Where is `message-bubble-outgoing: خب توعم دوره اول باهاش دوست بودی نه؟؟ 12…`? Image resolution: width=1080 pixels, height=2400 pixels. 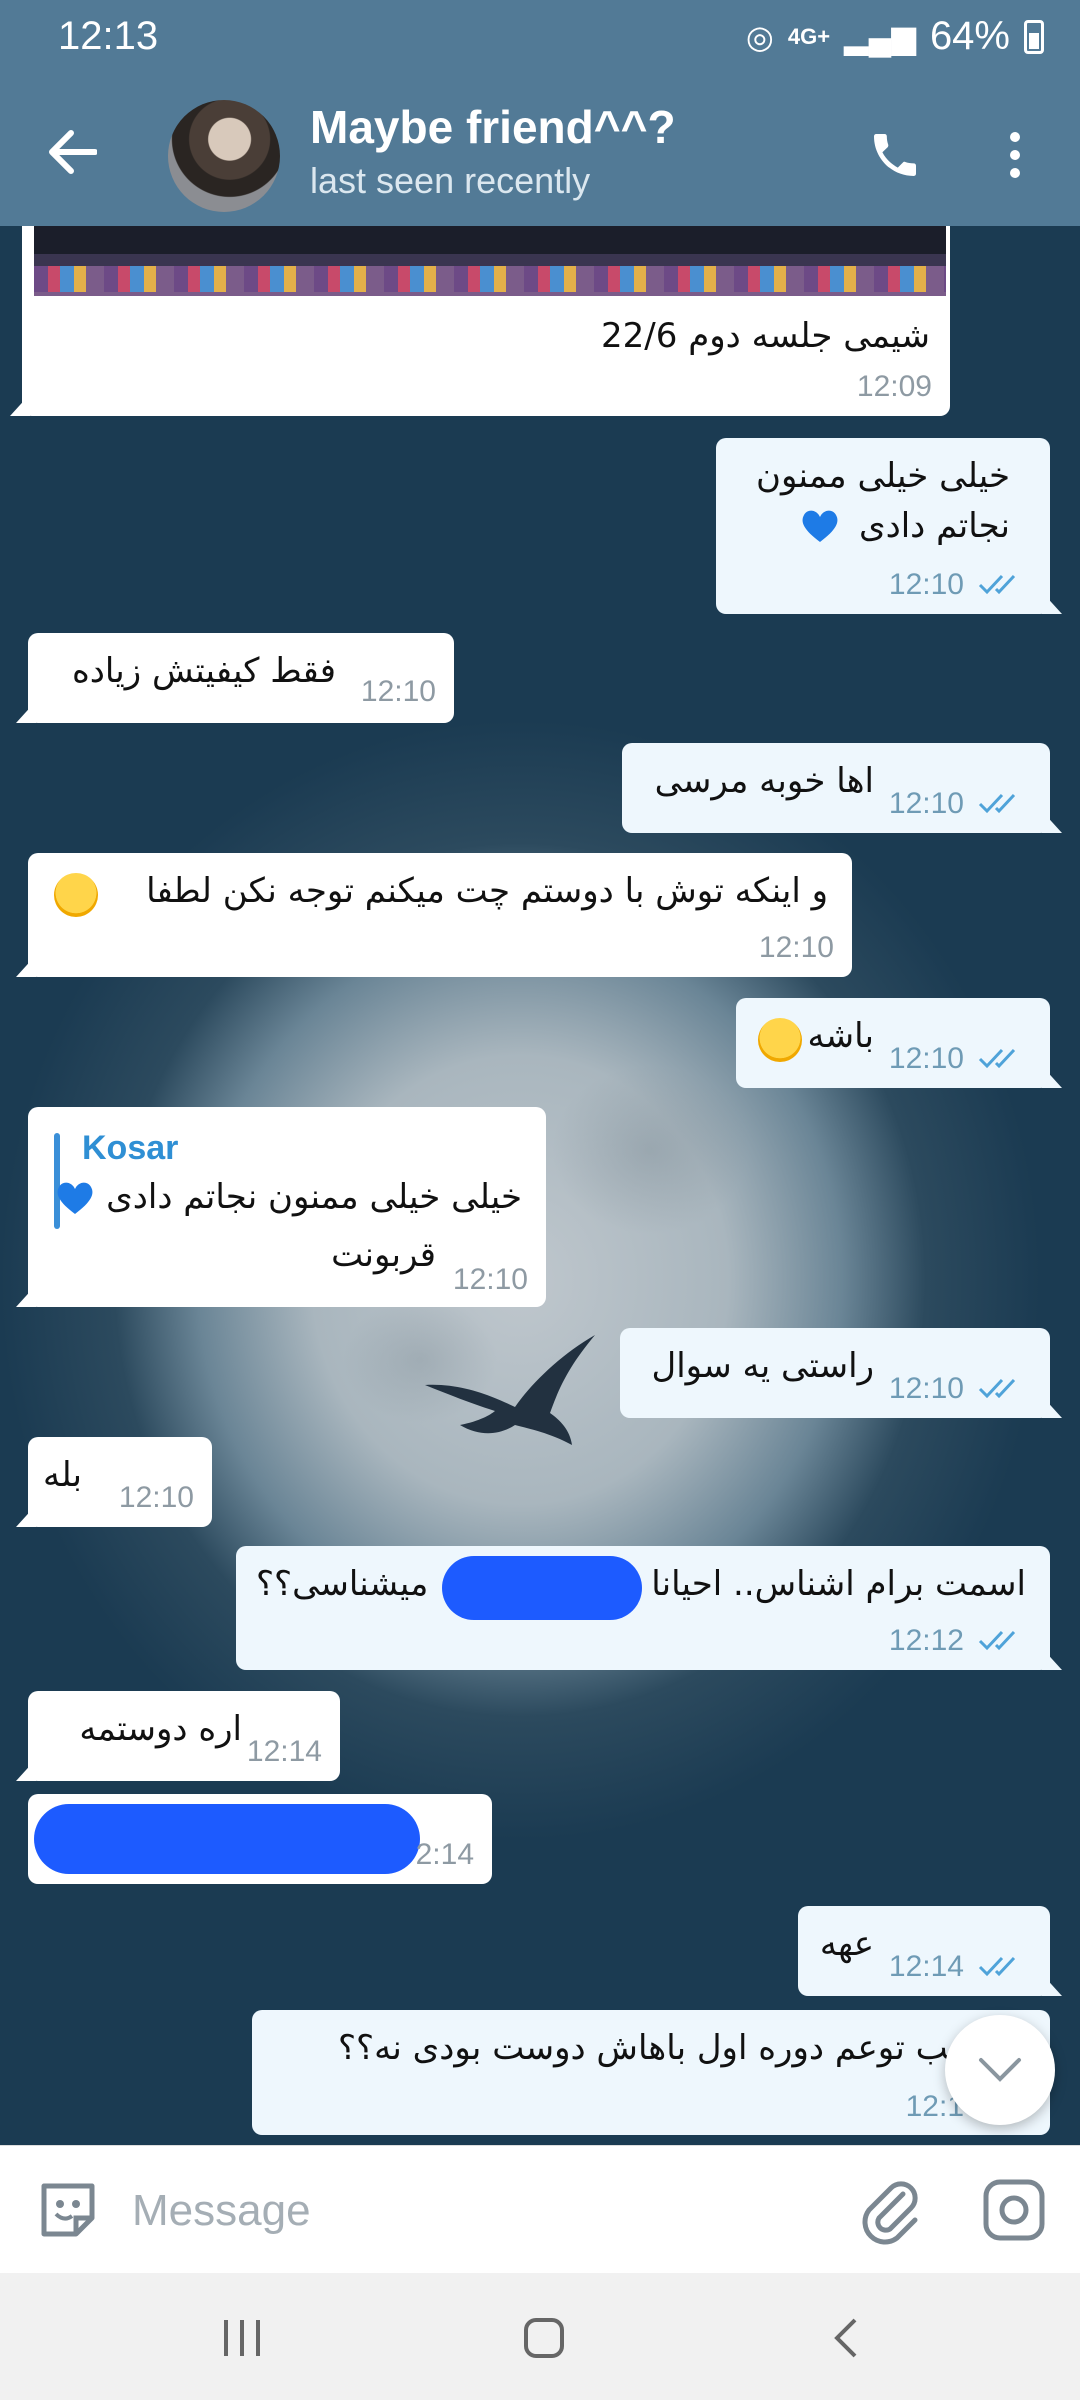
message-bubble-outgoing: خب توعم دوره اول باهاش دوست بودی نه؟؟ 12… is located at coordinates (651, 2072).